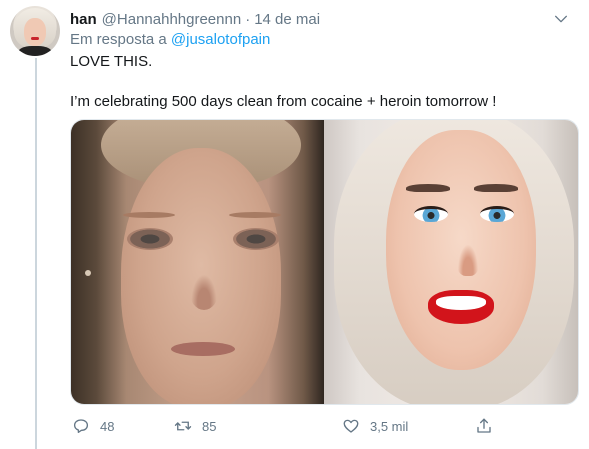 The image size is (589, 449). I want to click on tweet-timestamp: 14 de mai, so click(287, 19).